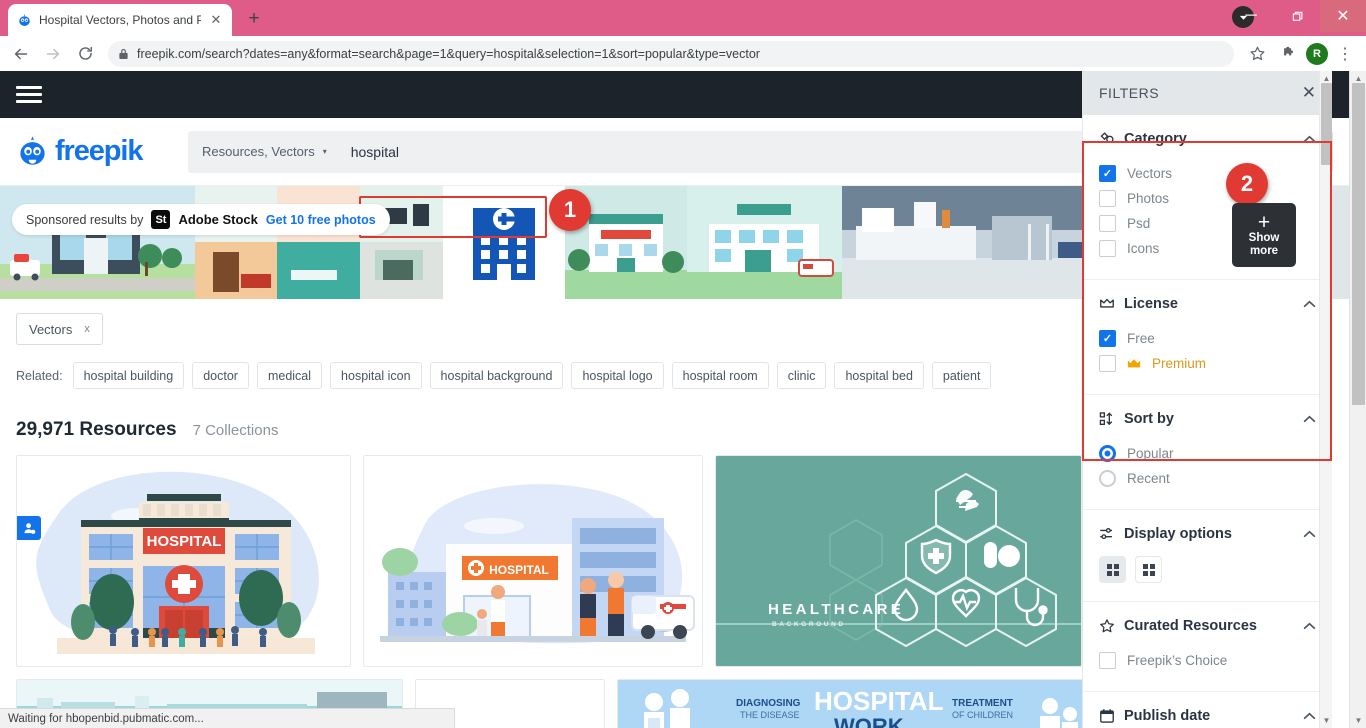 The width and height of the screenshot is (1366, 728). I want to click on close-window-button: ✕, so click(1343, 16).